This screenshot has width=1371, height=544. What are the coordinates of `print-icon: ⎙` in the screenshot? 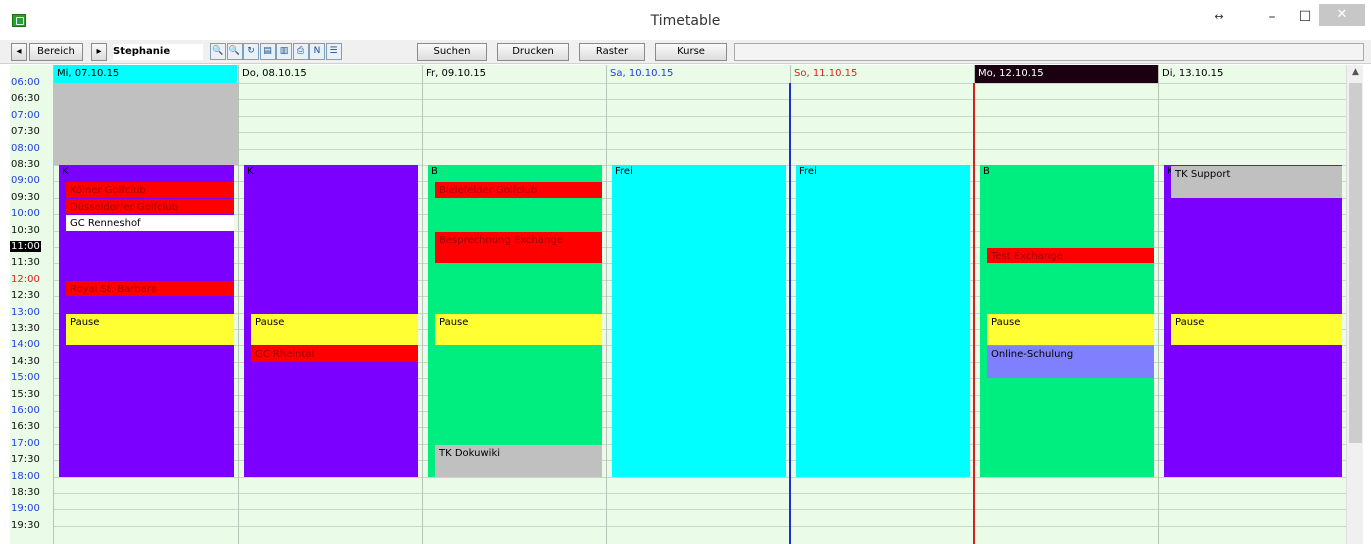 It's located at (300, 51).